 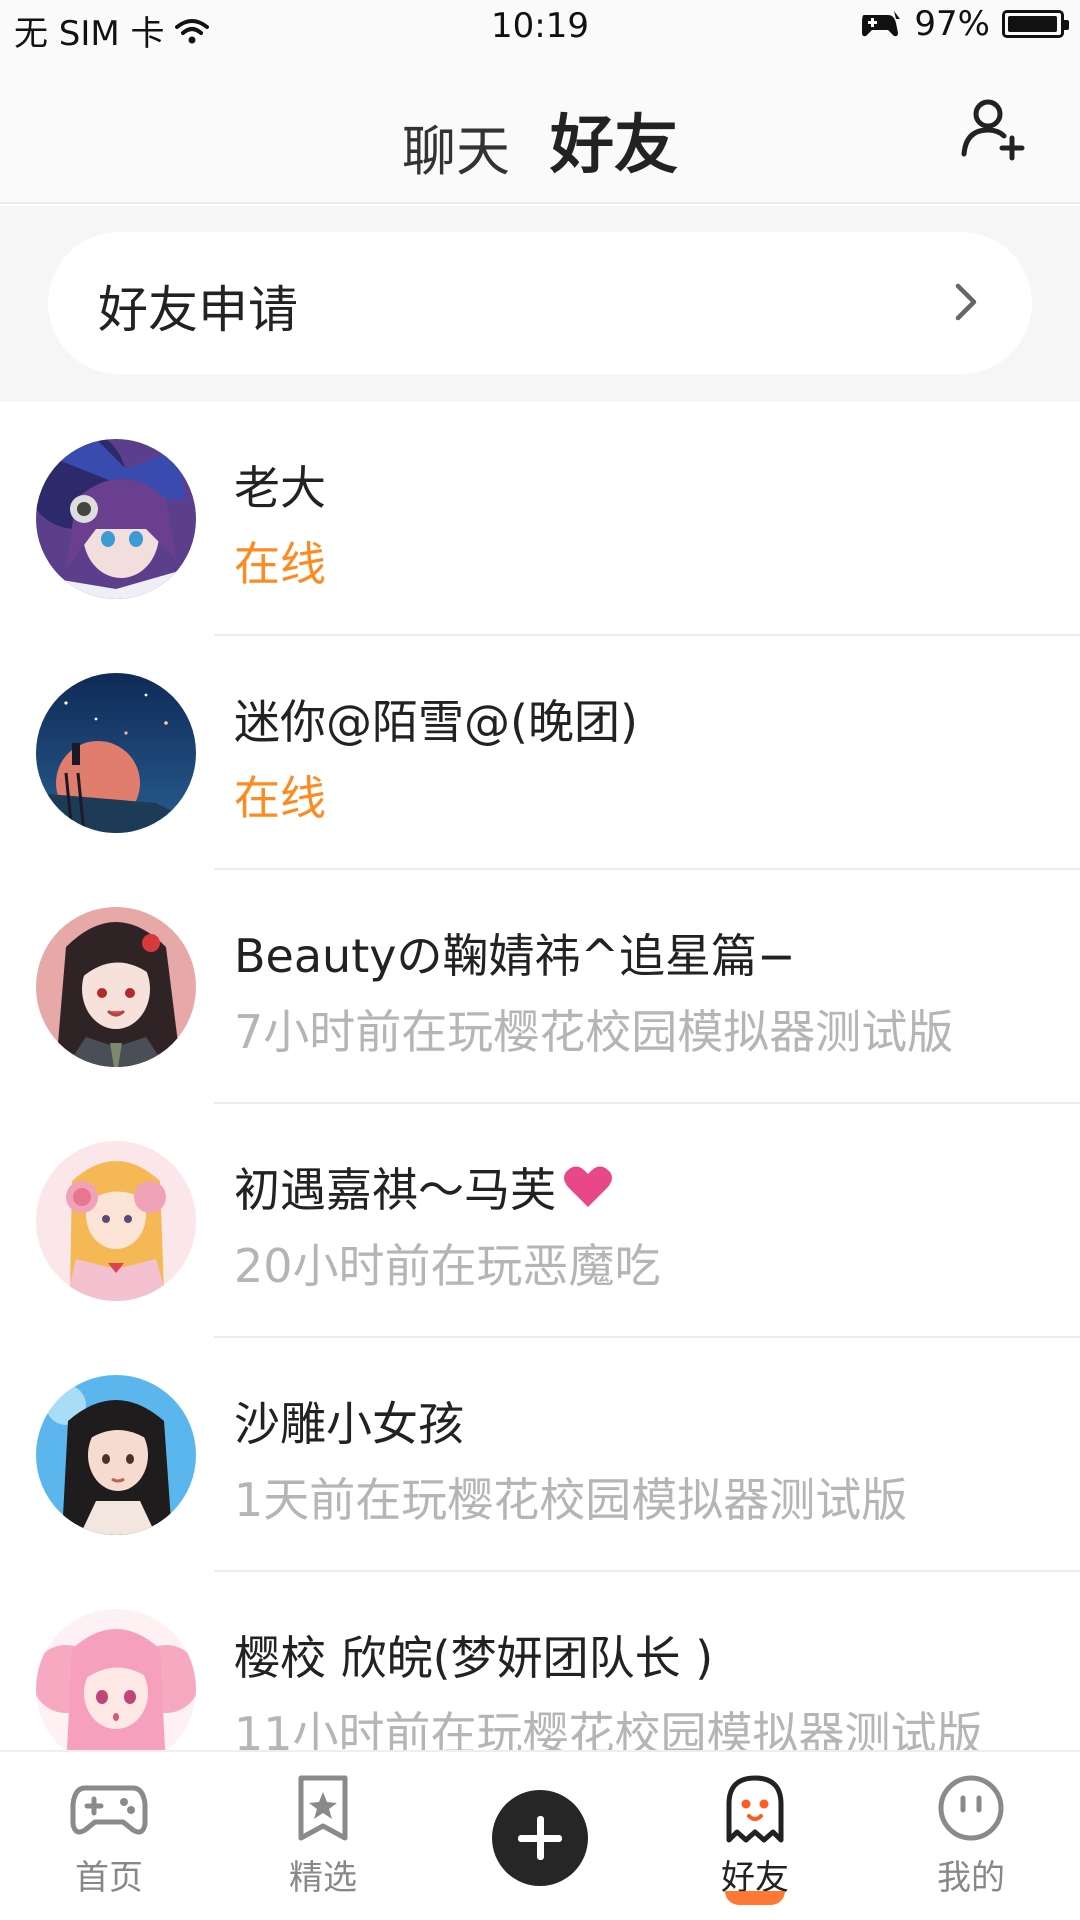 What do you see at coordinates (109, 1878) in the screenshot?
I see `nav-home-label: 首页` at bounding box center [109, 1878].